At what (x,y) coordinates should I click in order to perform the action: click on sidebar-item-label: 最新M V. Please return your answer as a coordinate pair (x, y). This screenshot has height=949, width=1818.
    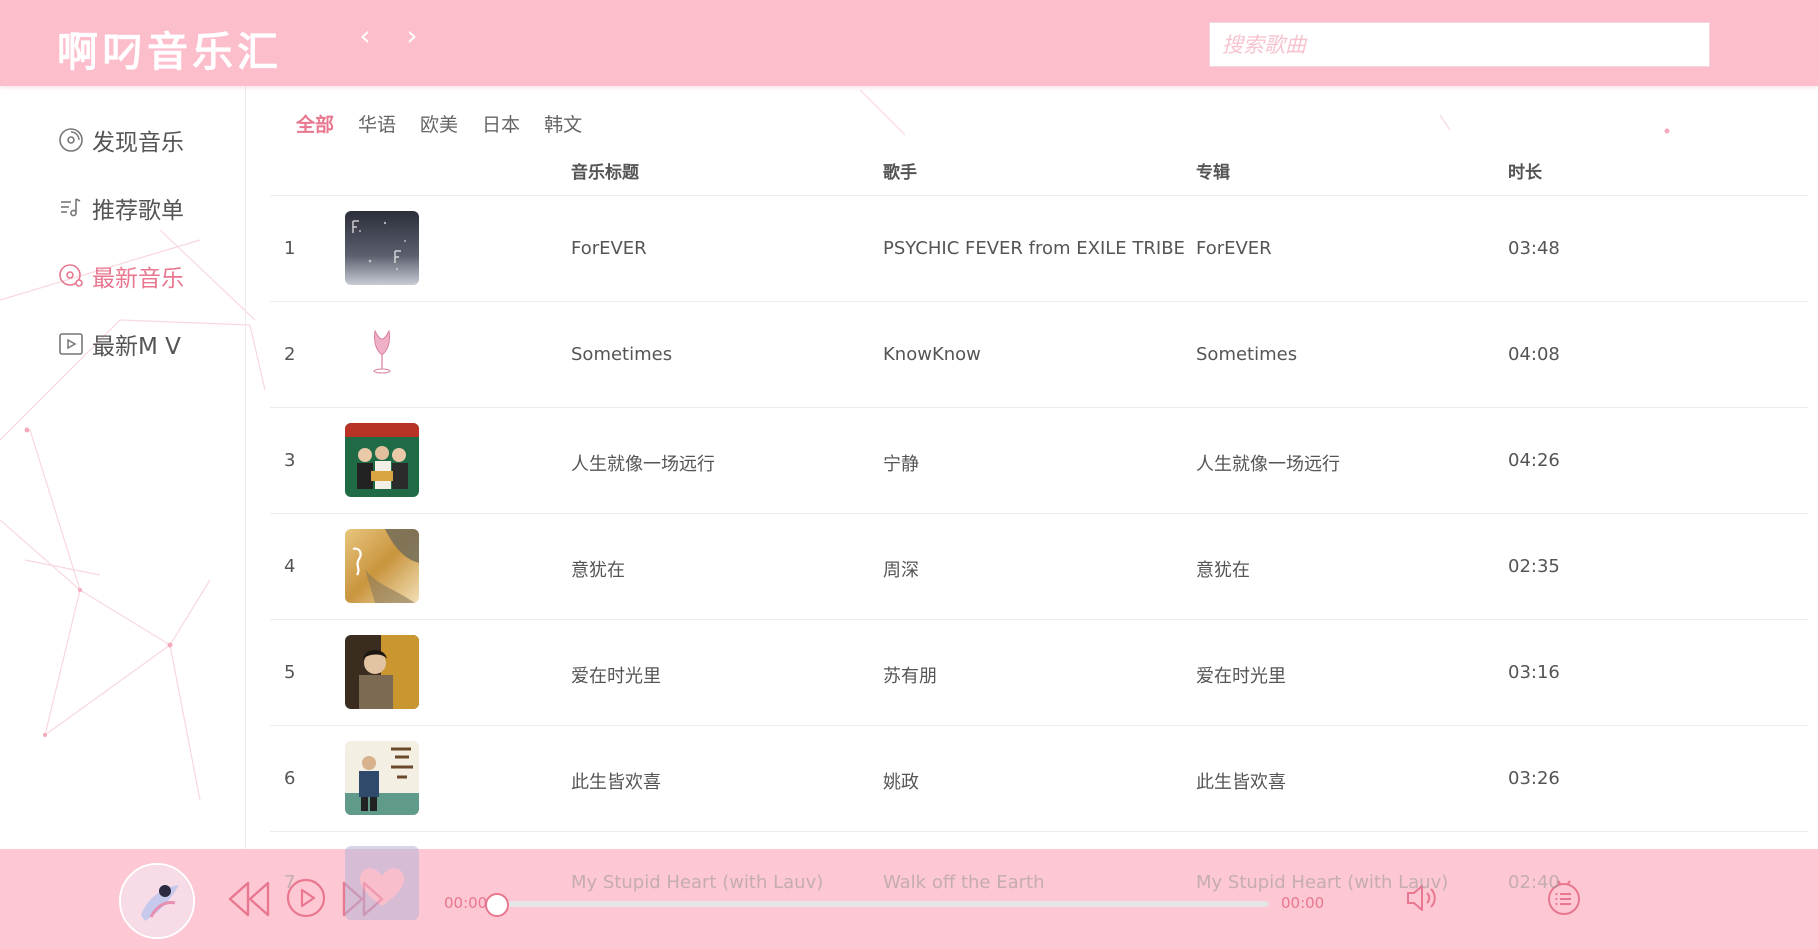
    Looking at the image, I should click on (136, 347).